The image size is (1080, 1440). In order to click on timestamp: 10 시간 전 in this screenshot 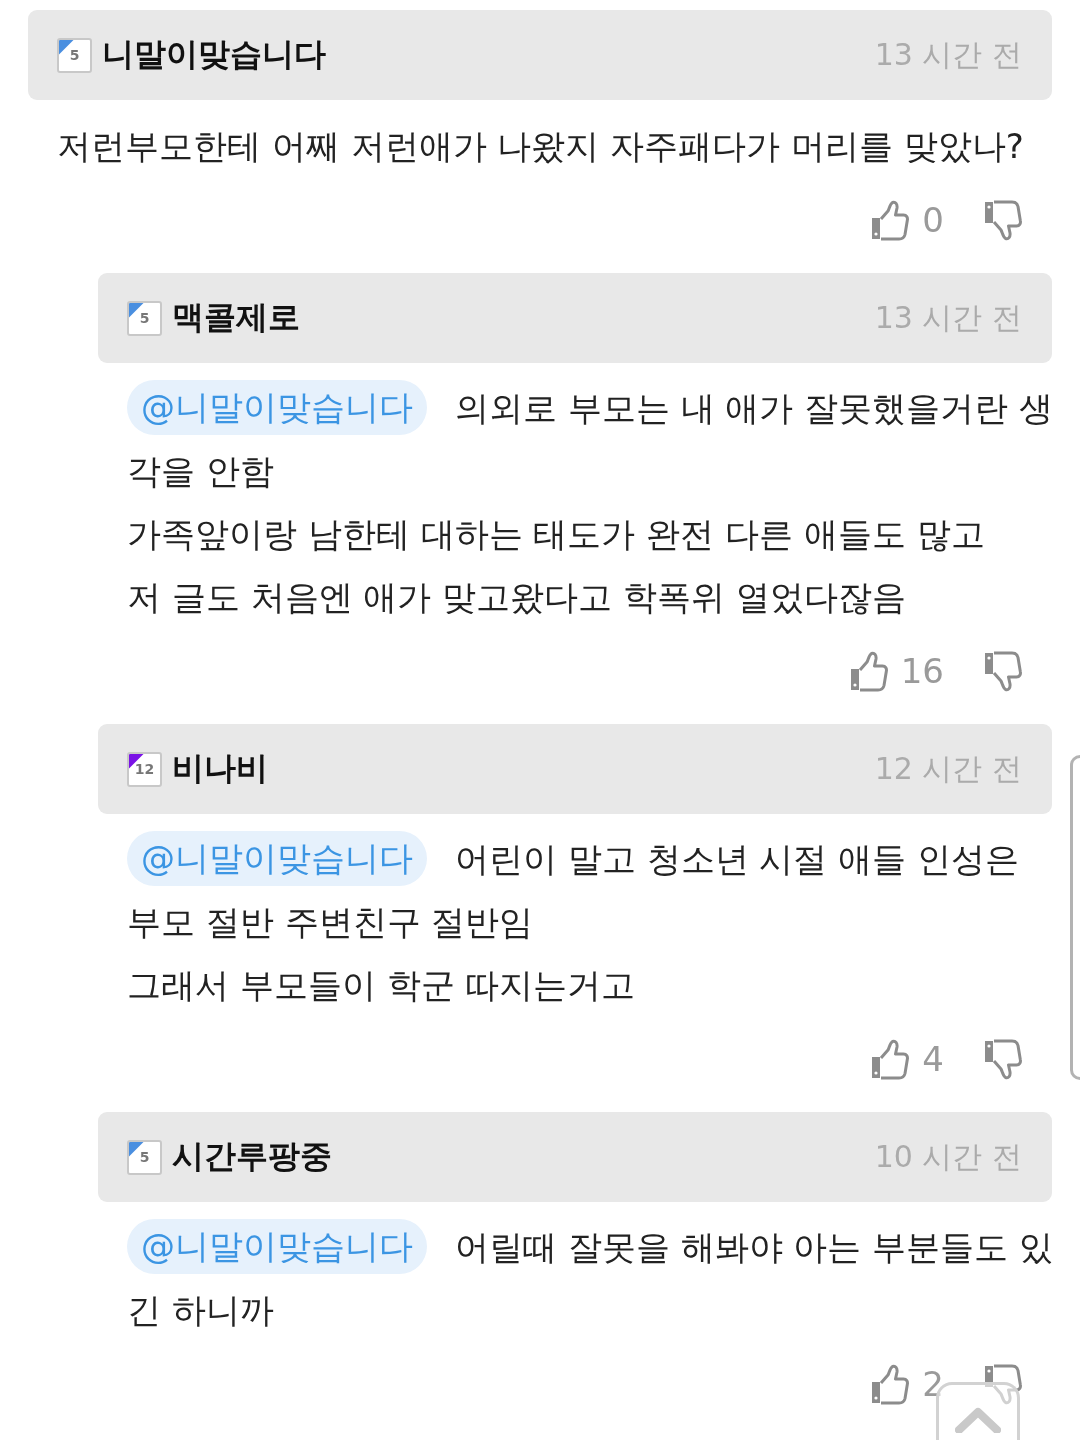, I will do `click(948, 1156)`.